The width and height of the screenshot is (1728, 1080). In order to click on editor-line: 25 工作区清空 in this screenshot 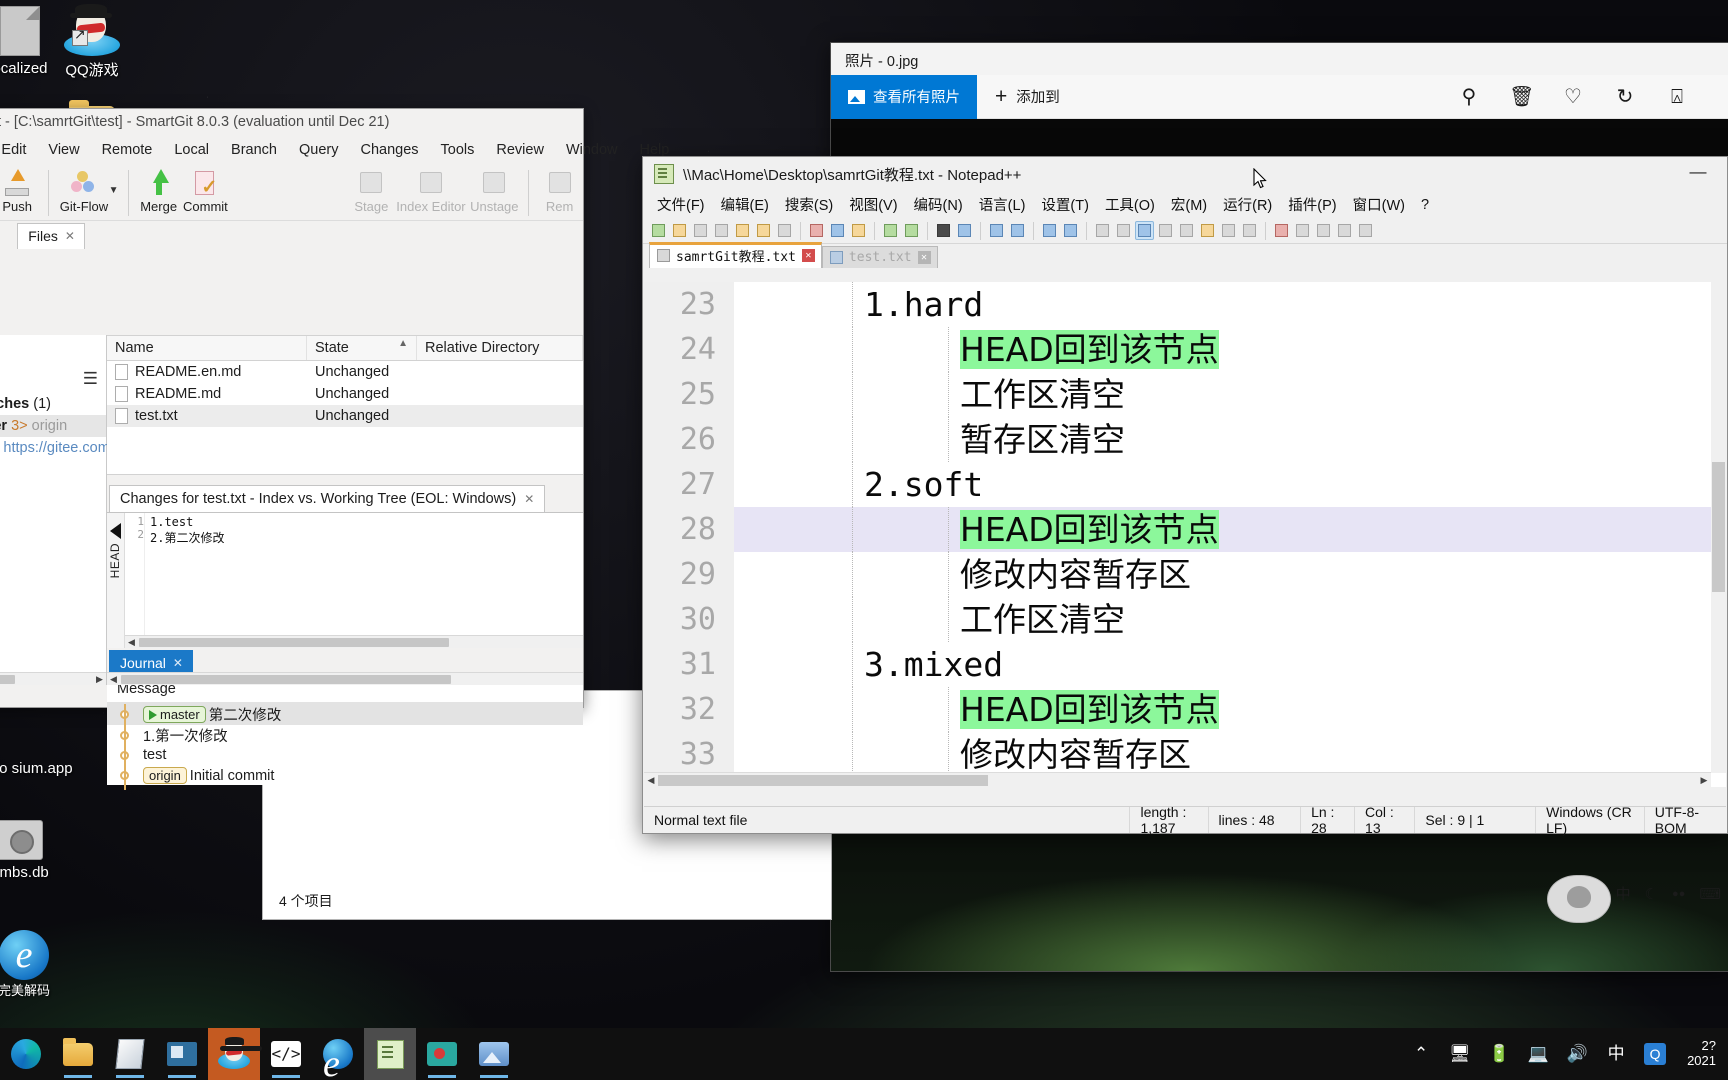, I will do `click(1185, 394)`.